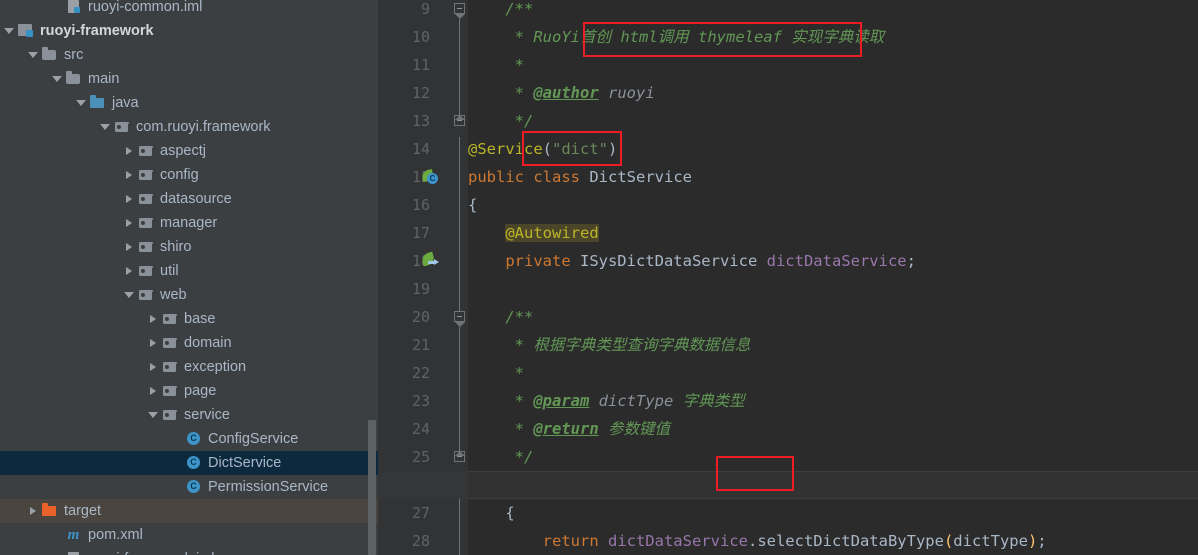 This screenshot has width=1198, height=555. I want to click on tree-item-util: util, so click(189, 271).